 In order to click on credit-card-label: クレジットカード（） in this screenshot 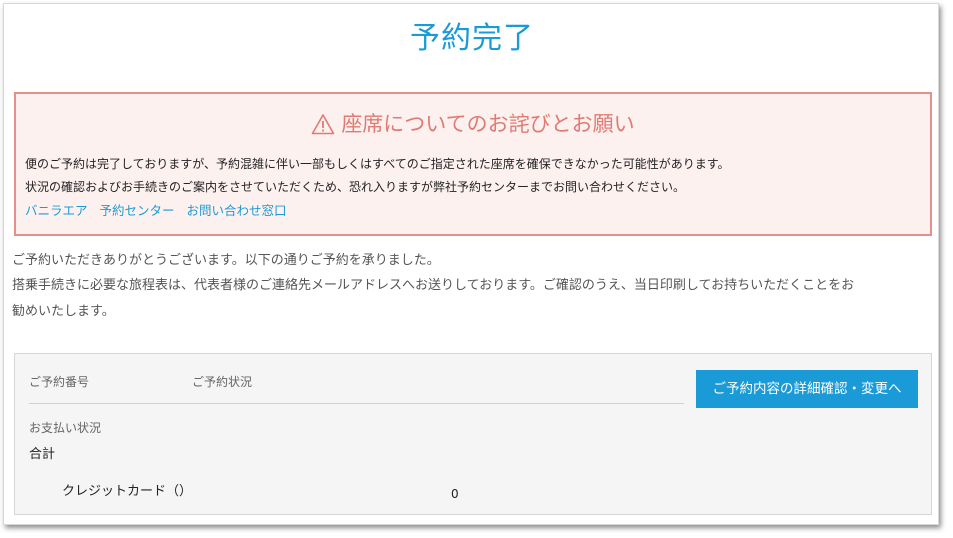, I will do `click(127, 491)`.